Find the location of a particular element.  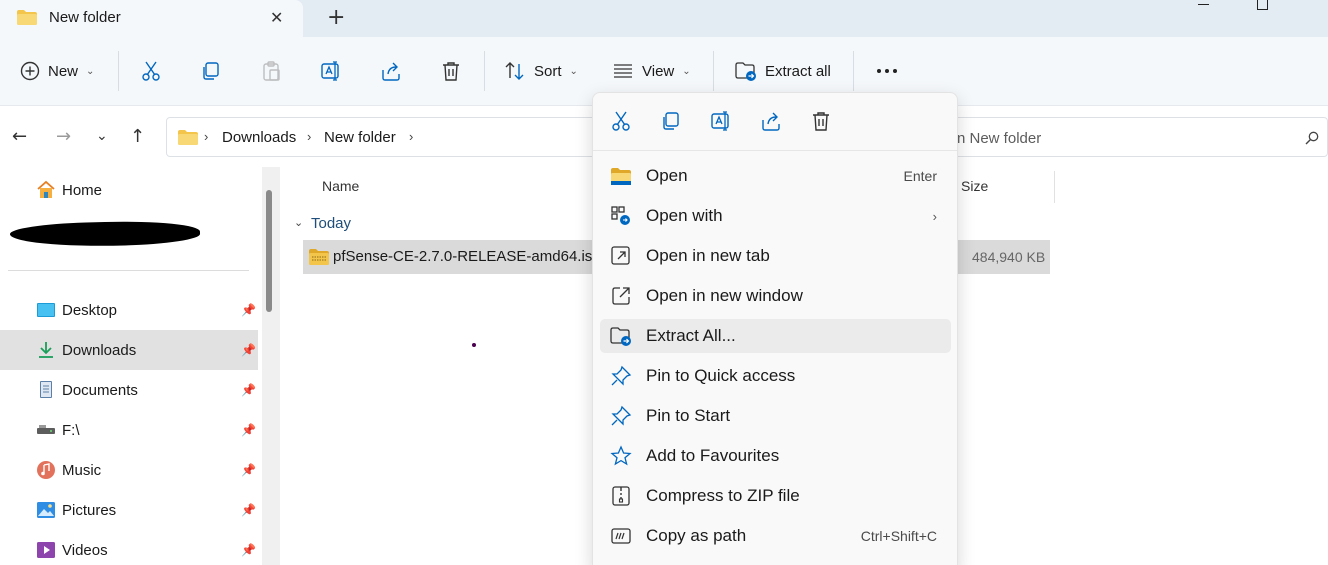

menu-item-pin-to-quick-access: Pin to Quick access is located at coordinates (775, 376).